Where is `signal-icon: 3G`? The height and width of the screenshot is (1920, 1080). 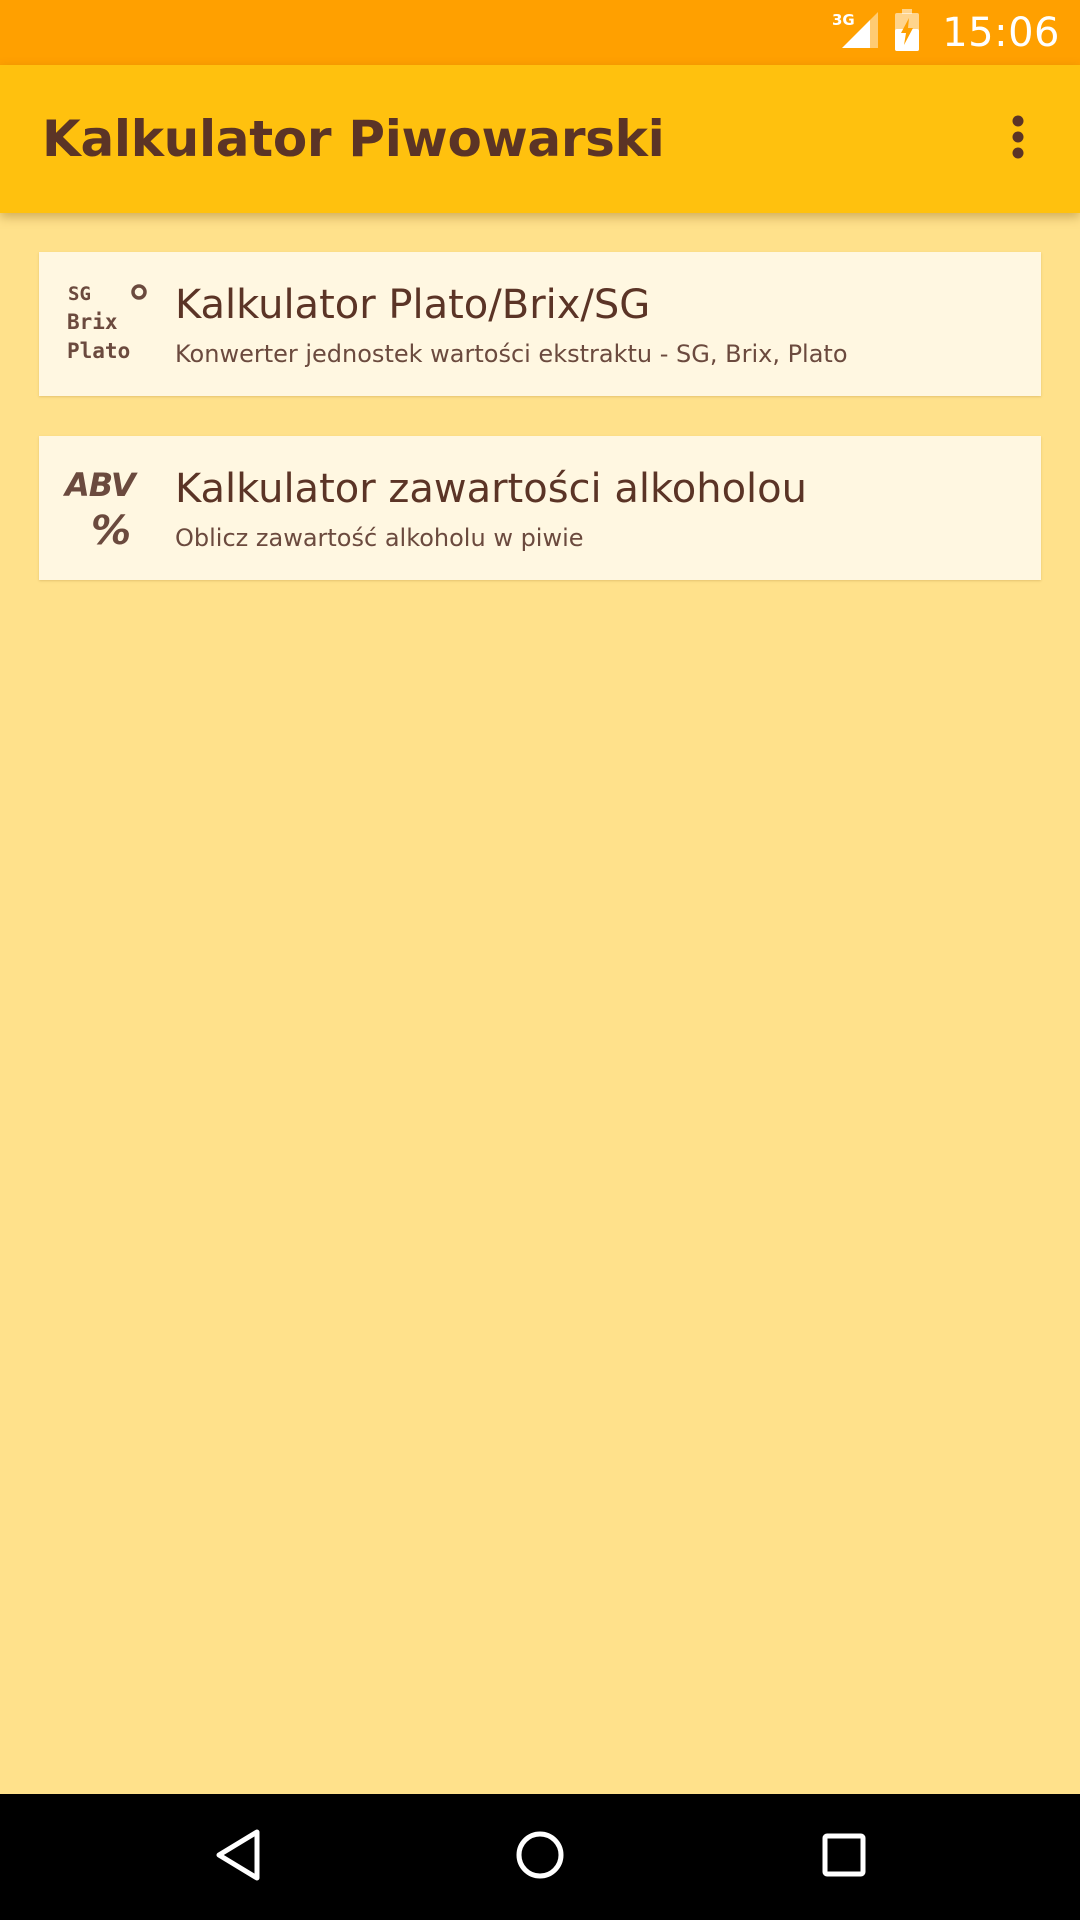
signal-icon: 3G is located at coordinates (856, 32).